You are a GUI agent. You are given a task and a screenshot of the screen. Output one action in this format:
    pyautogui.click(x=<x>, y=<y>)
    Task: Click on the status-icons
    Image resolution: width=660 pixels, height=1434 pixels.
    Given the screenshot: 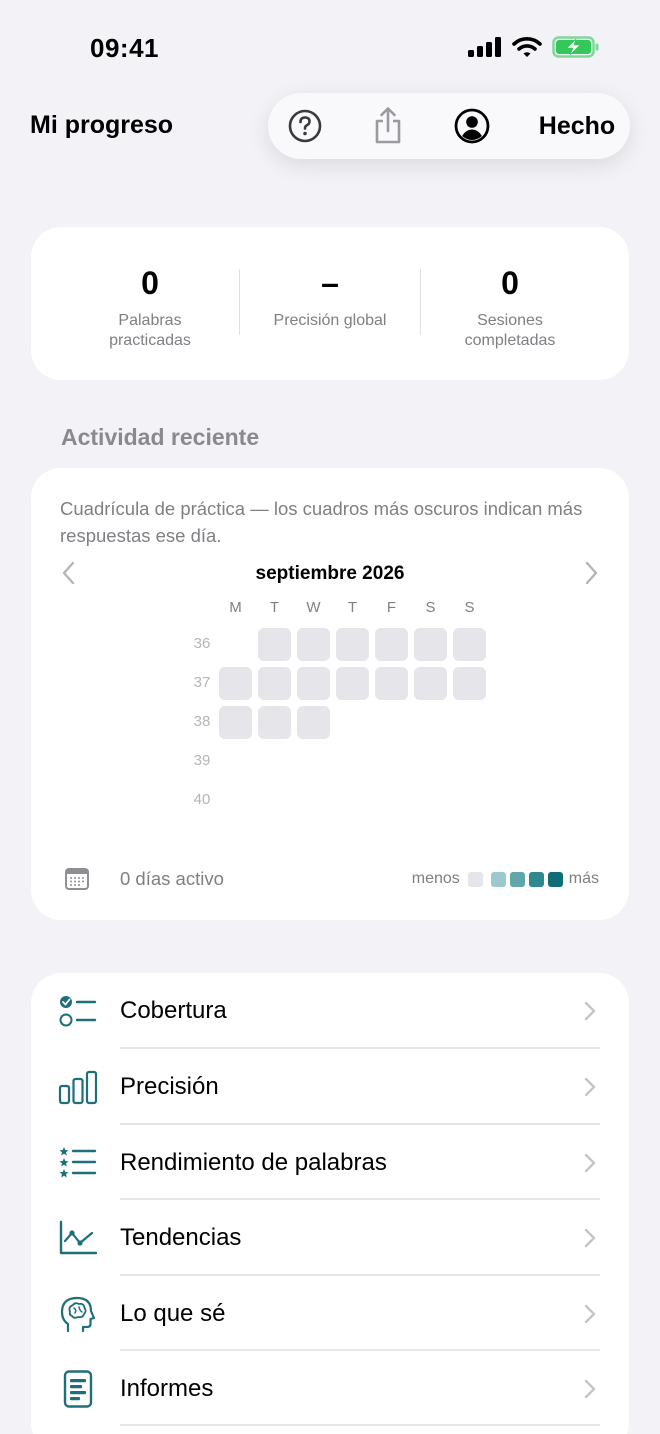 What is the action you would take?
    pyautogui.click(x=534, y=47)
    